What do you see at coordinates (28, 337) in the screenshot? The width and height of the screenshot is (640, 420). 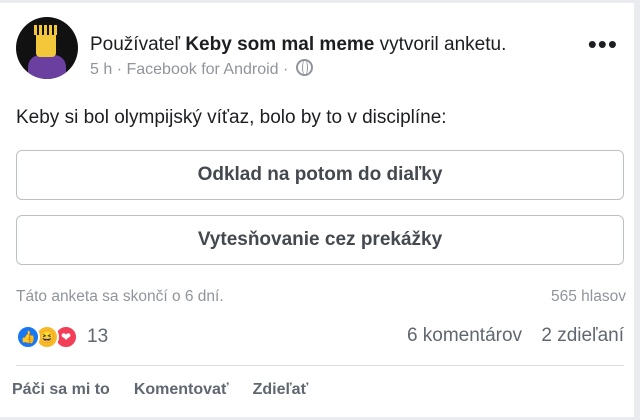 I see `like-icon: 👍` at bounding box center [28, 337].